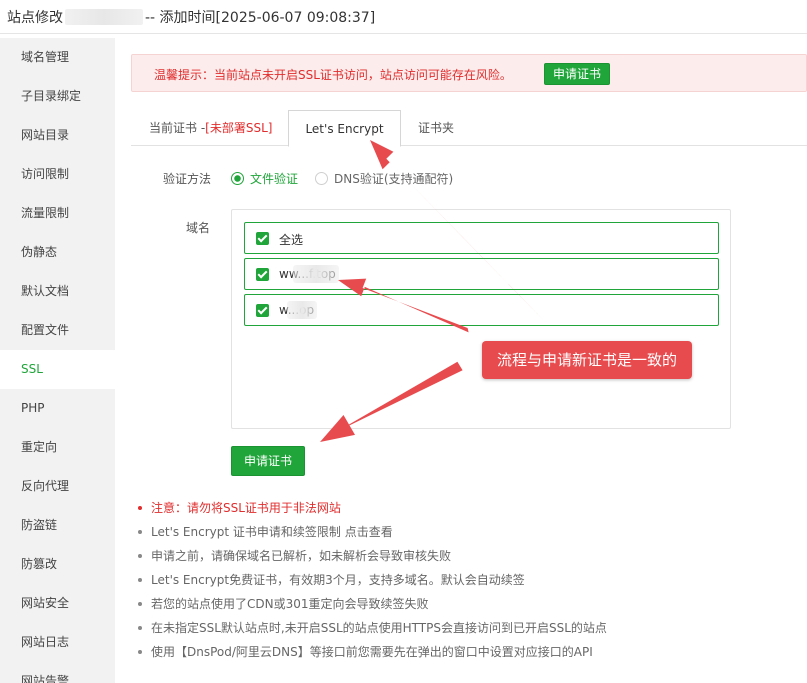 The width and height of the screenshot is (807, 683). What do you see at coordinates (177, 128) in the screenshot?
I see `tab-current-cert-label: 当前证书 -` at bounding box center [177, 128].